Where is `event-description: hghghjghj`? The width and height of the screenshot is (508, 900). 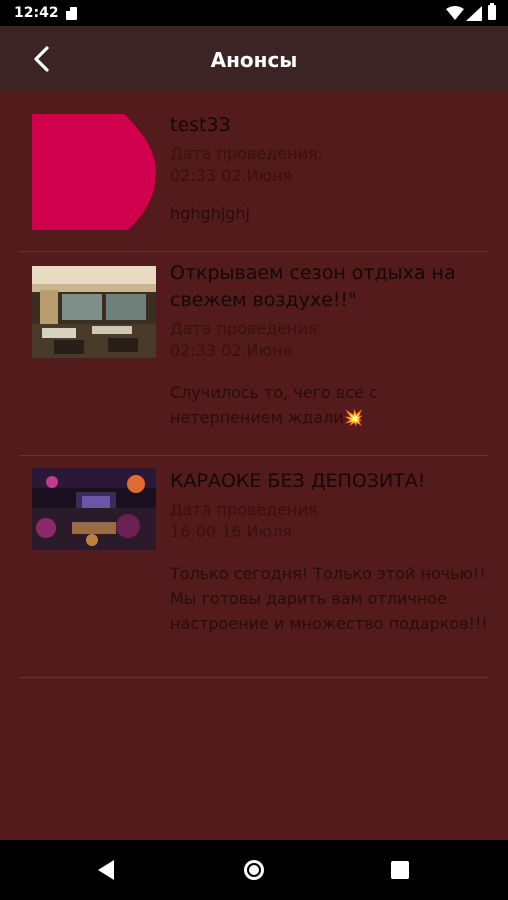
event-description: hghghjghj is located at coordinates (210, 213).